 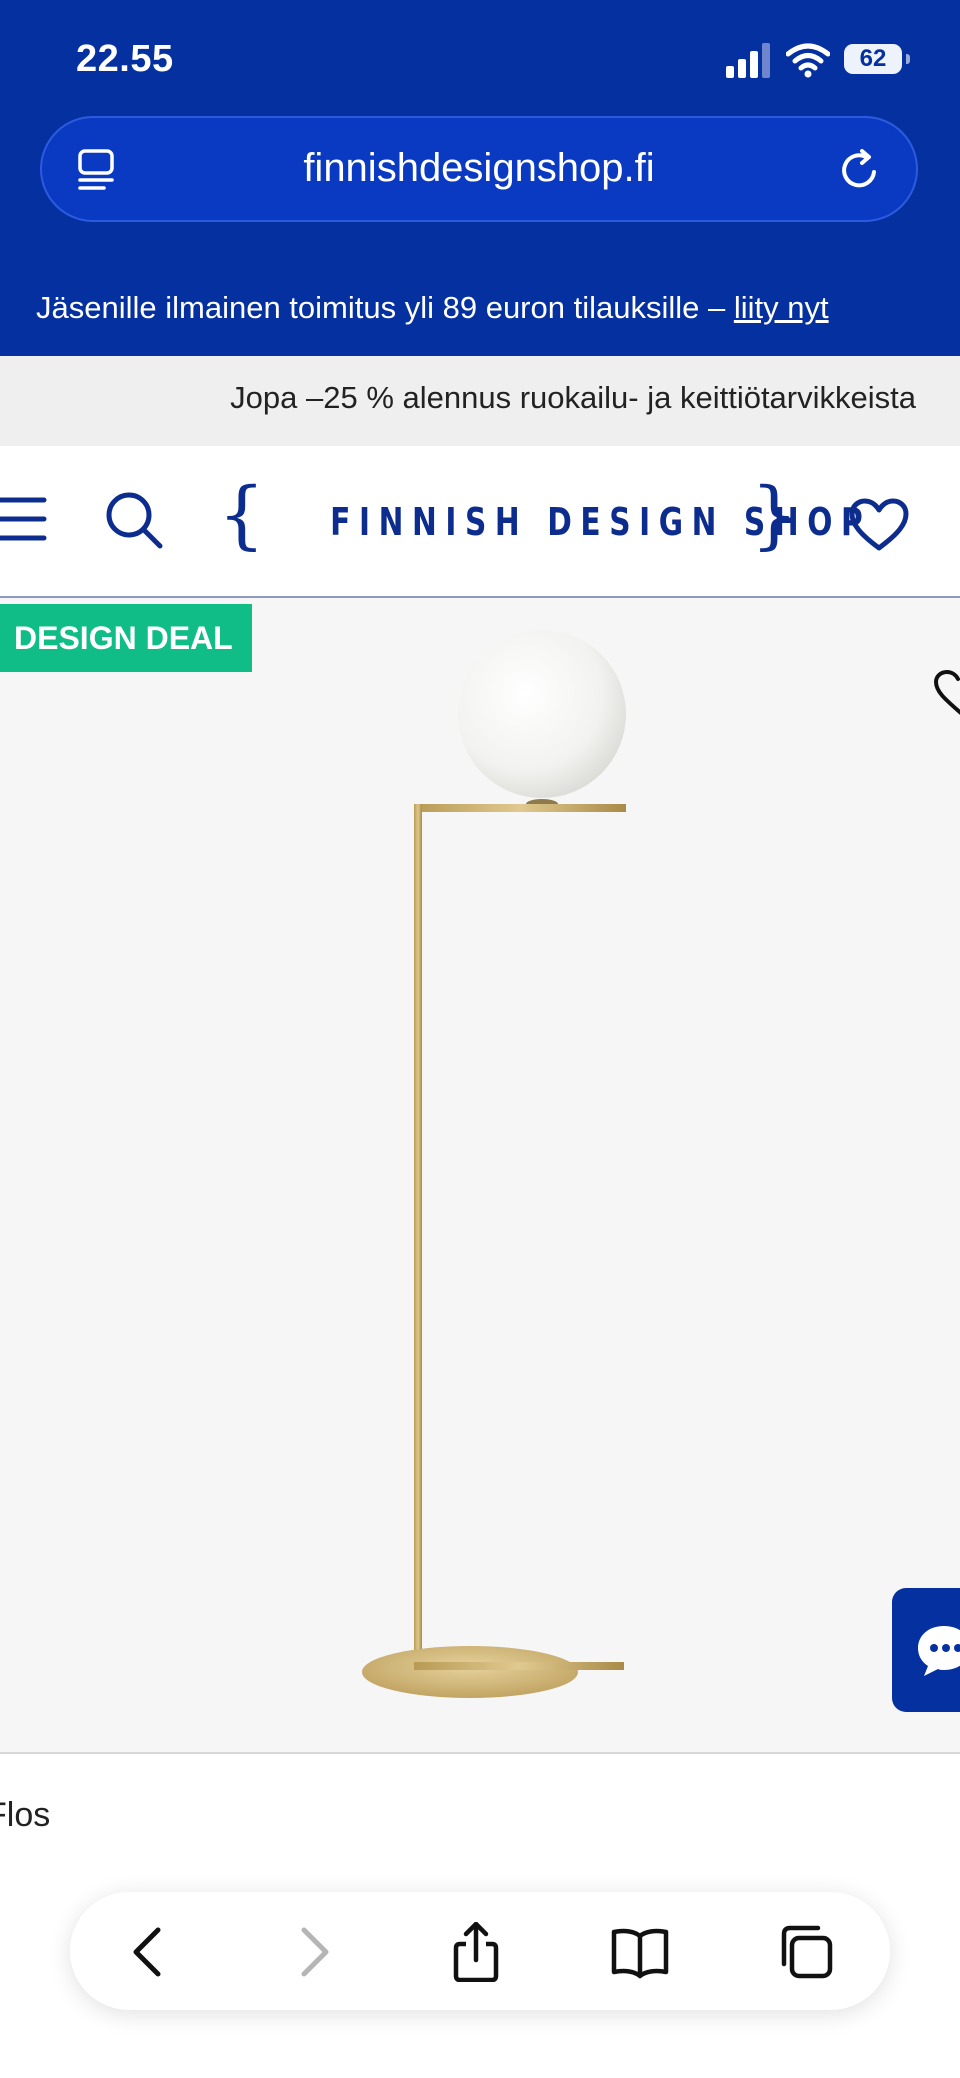 I want to click on share-icon, so click(x=476, y=1952).